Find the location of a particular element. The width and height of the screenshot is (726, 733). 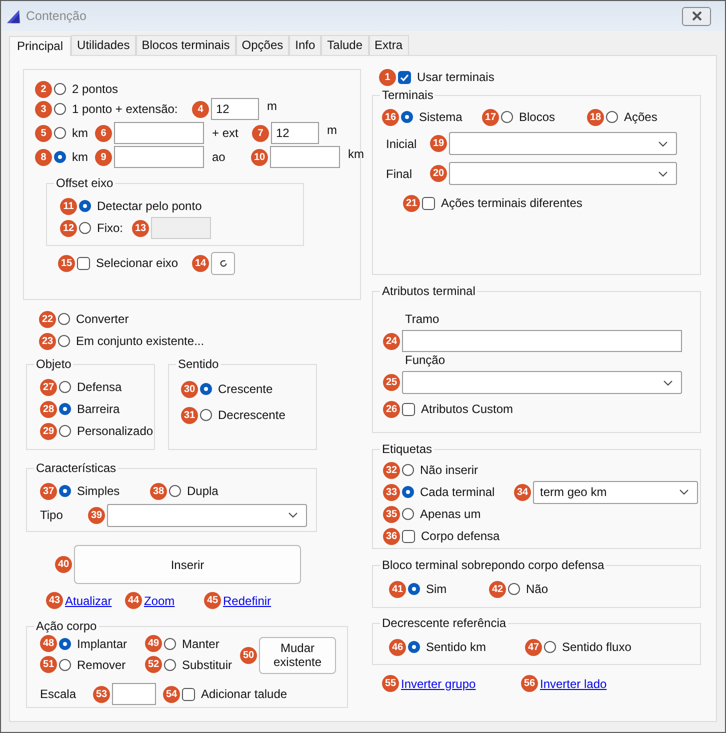

number-badge: 5 is located at coordinates (43, 133).